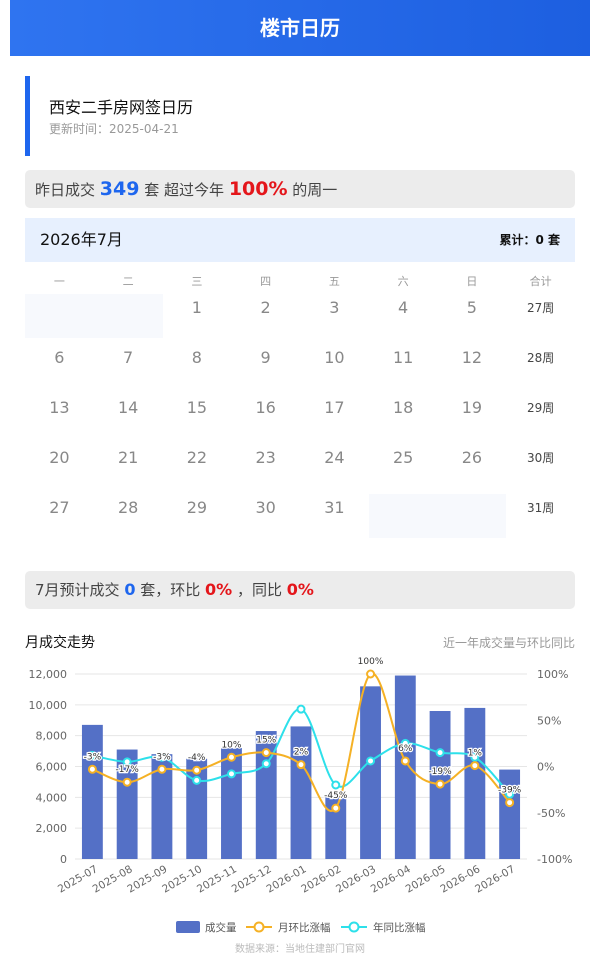  Describe the element at coordinates (197, 281) in the screenshot. I see `weekday-label: 三` at that location.